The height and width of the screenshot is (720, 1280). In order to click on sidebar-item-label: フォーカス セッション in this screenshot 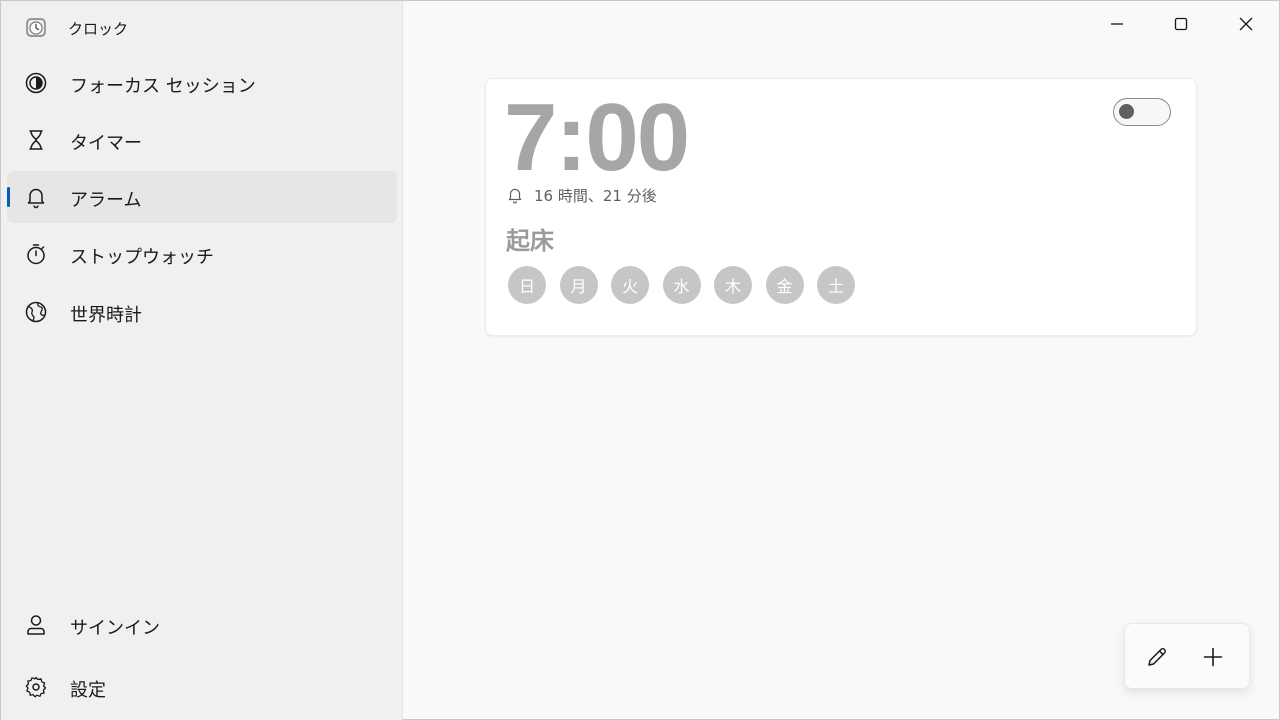, I will do `click(163, 86)`.